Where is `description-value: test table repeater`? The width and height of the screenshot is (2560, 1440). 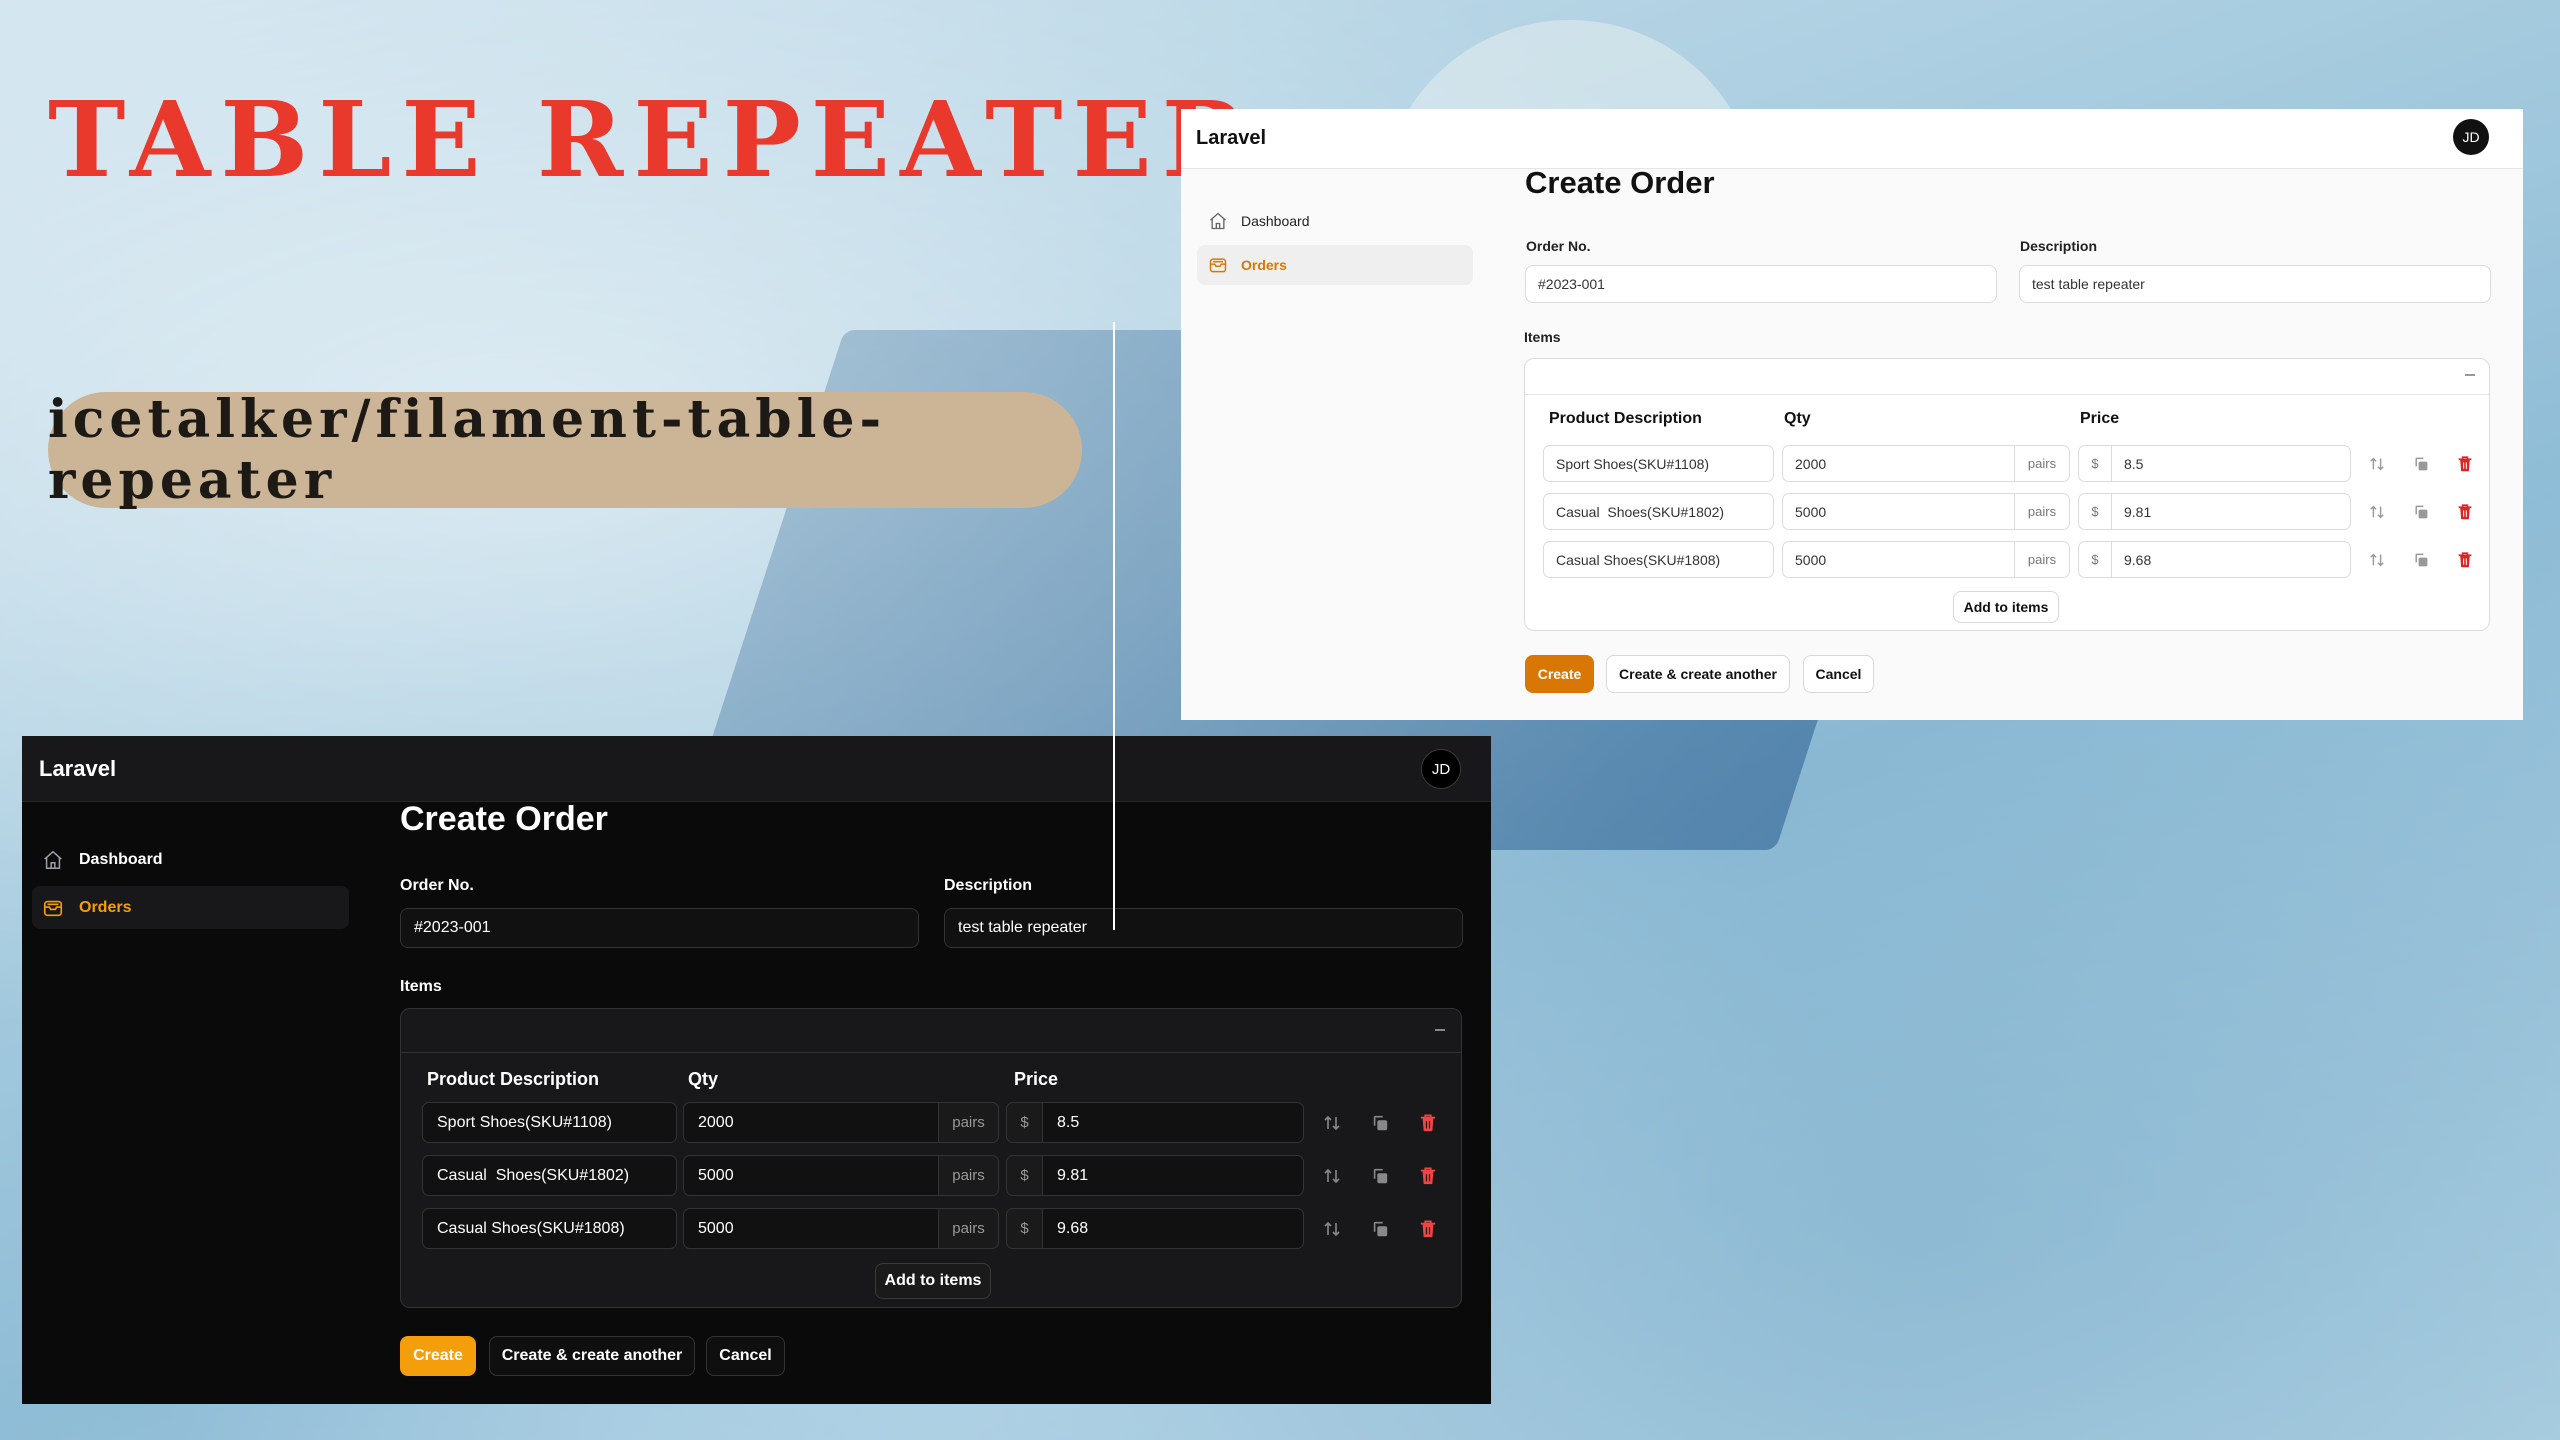
description-value: test table repeater is located at coordinates (1022, 927).